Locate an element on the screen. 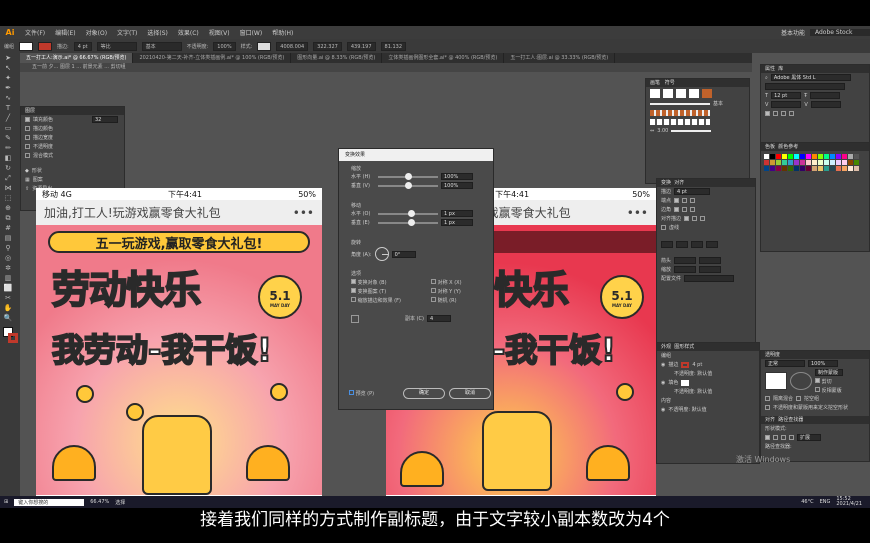 This screenshot has height=543, width=870. copies-field: 4 is located at coordinates (438, 318).